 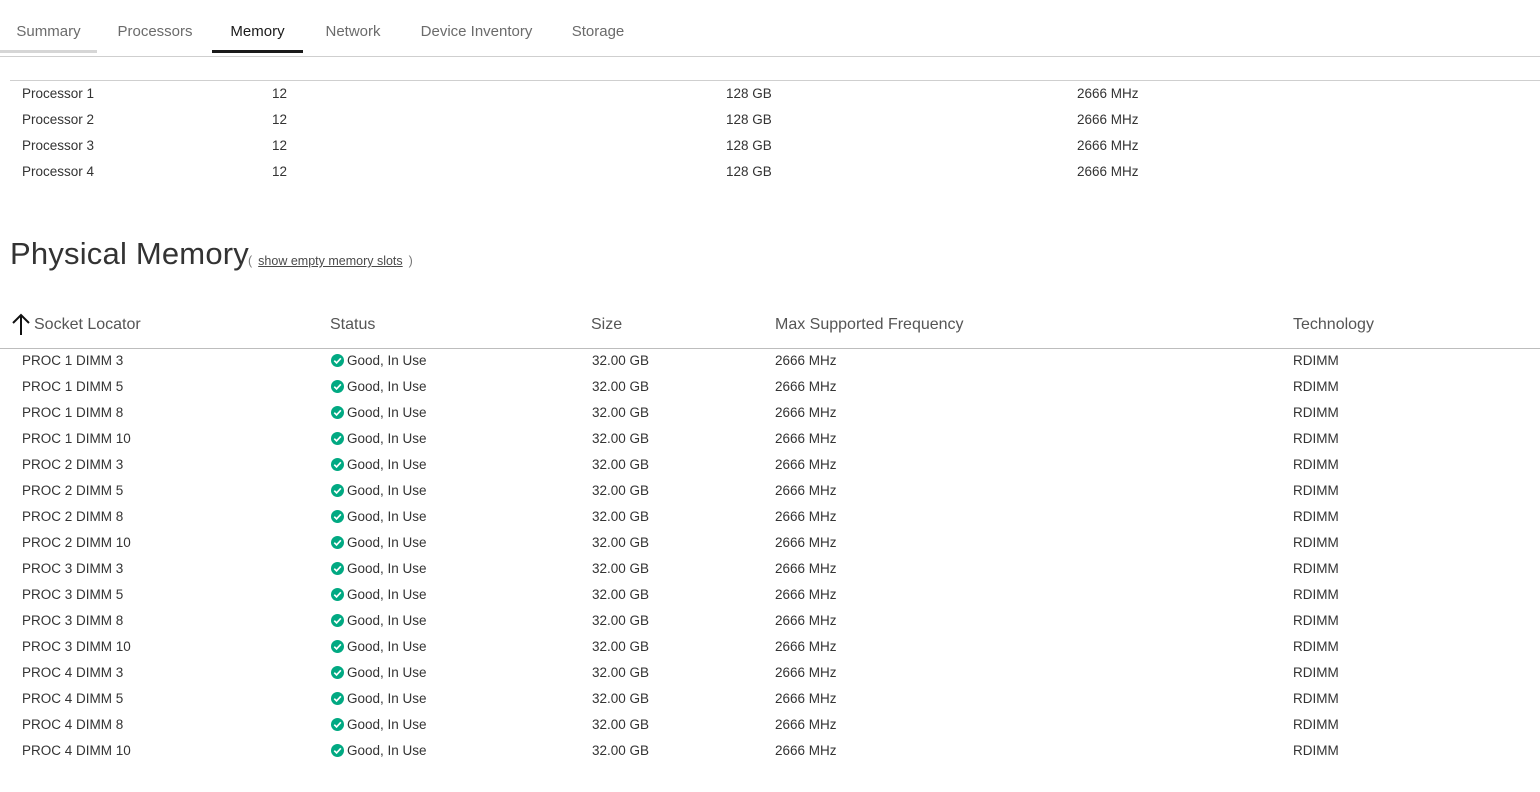 I want to click on column-header-max-frequency: Max Supported Frequency, so click(x=869, y=325).